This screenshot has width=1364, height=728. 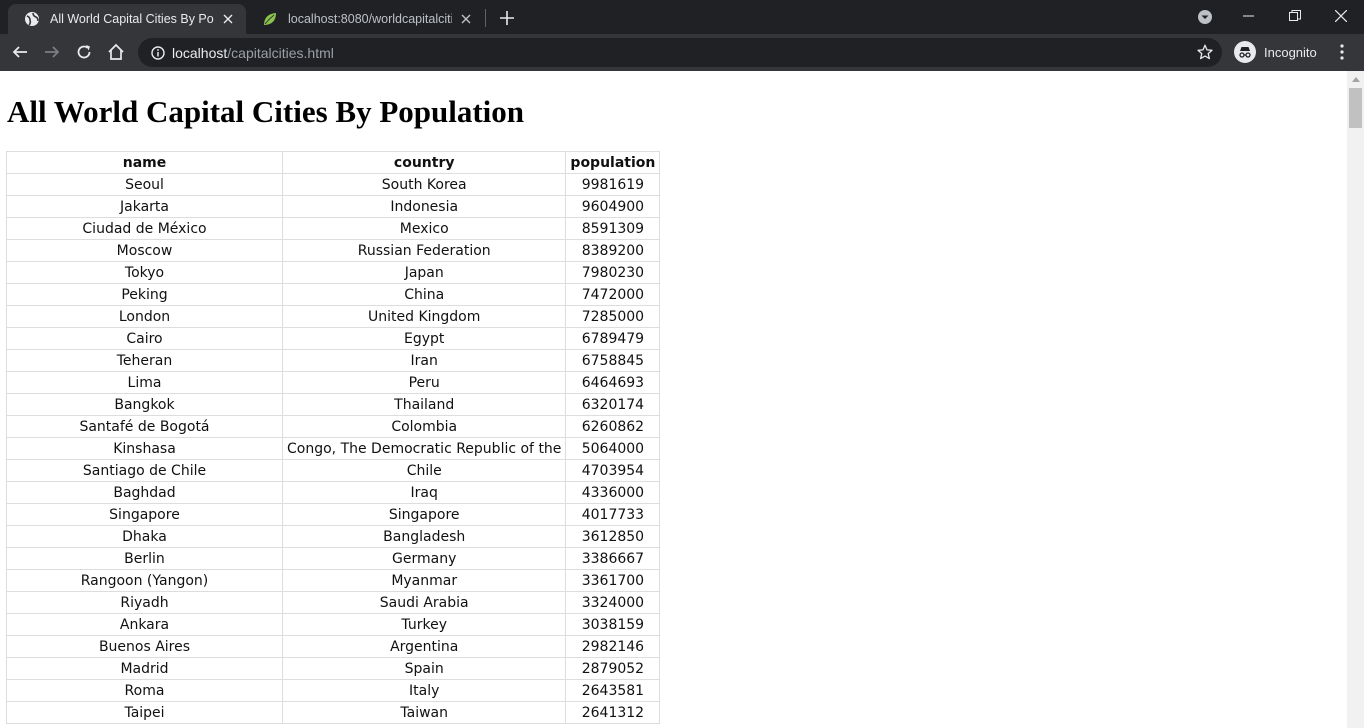 What do you see at coordinates (613, 382) in the screenshot?
I see `cell-population: 6464693` at bounding box center [613, 382].